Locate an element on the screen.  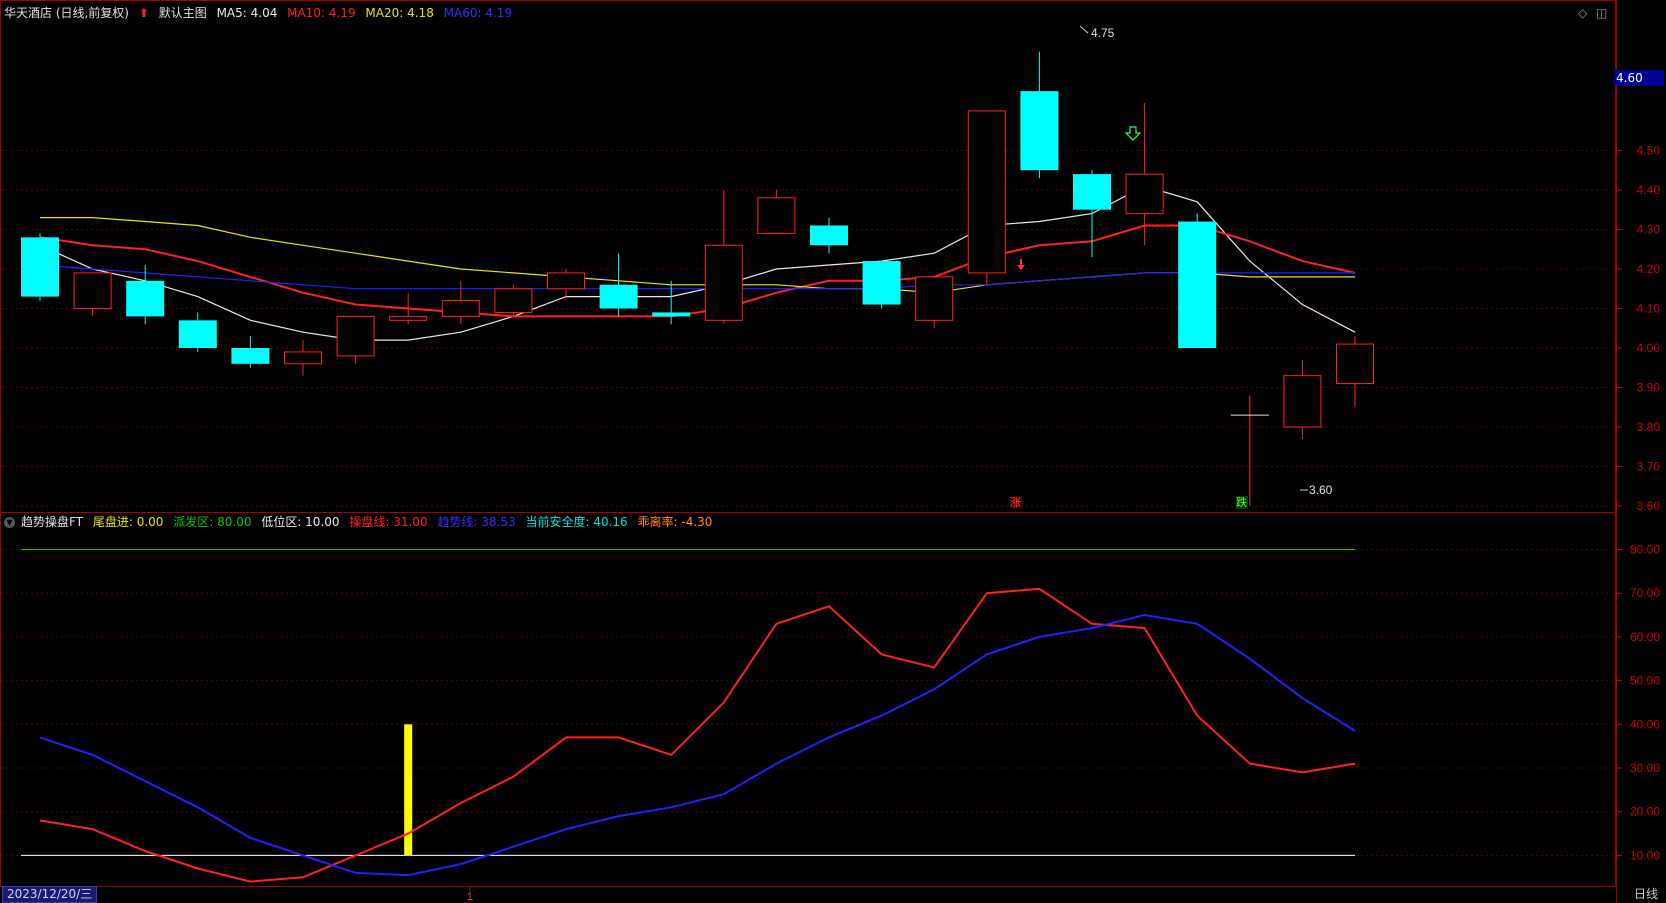
date-readout: 2023/12/20/三 is located at coordinates (50, 894).